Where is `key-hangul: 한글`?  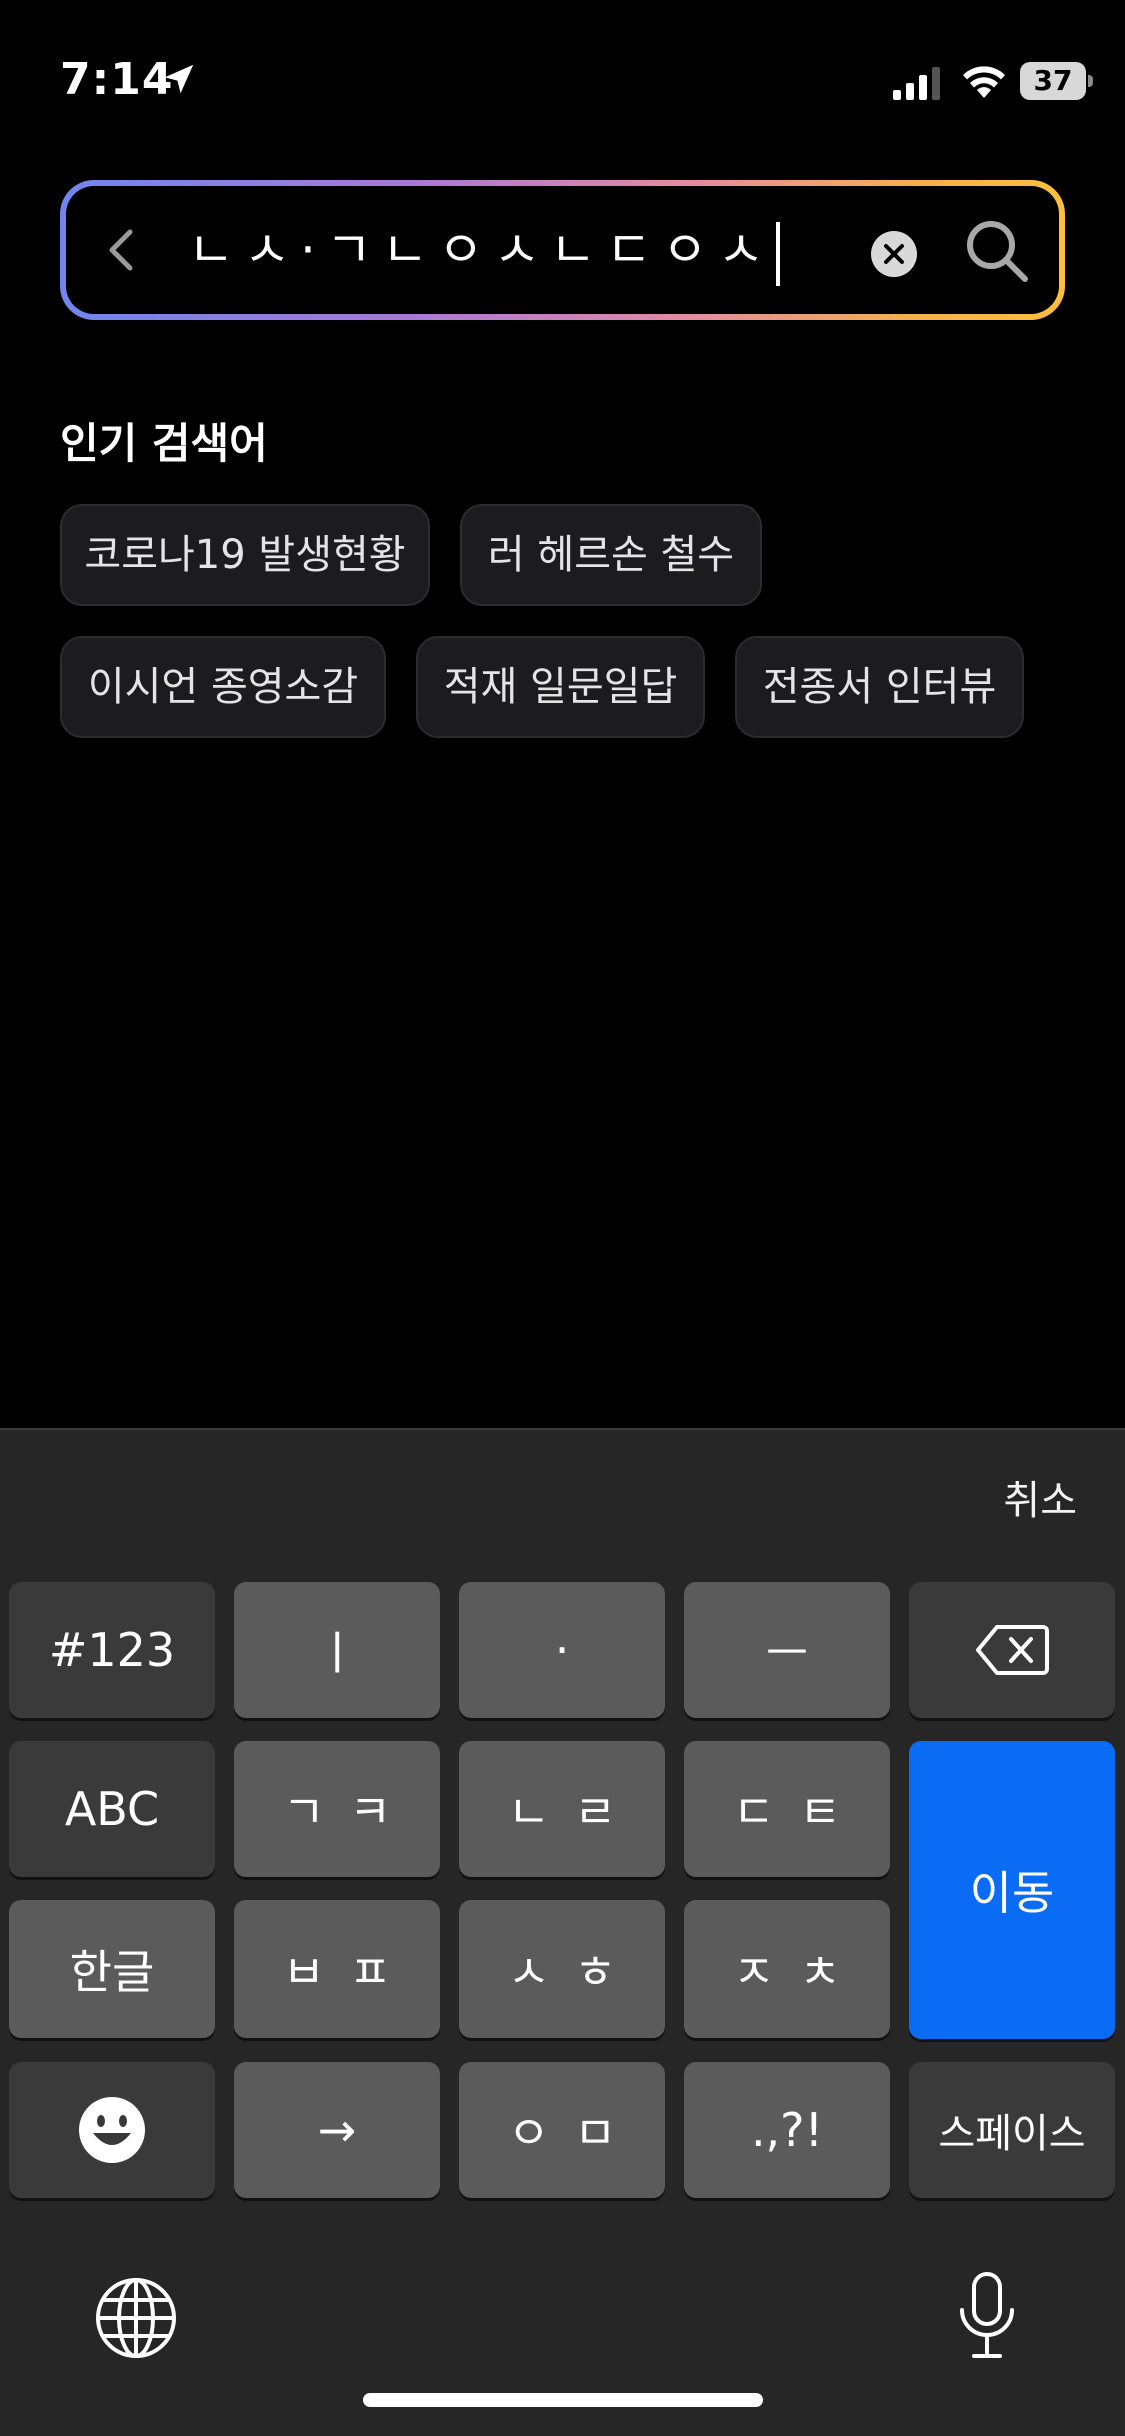 key-hangul: 한글 is located at coordinates (112, 1969).